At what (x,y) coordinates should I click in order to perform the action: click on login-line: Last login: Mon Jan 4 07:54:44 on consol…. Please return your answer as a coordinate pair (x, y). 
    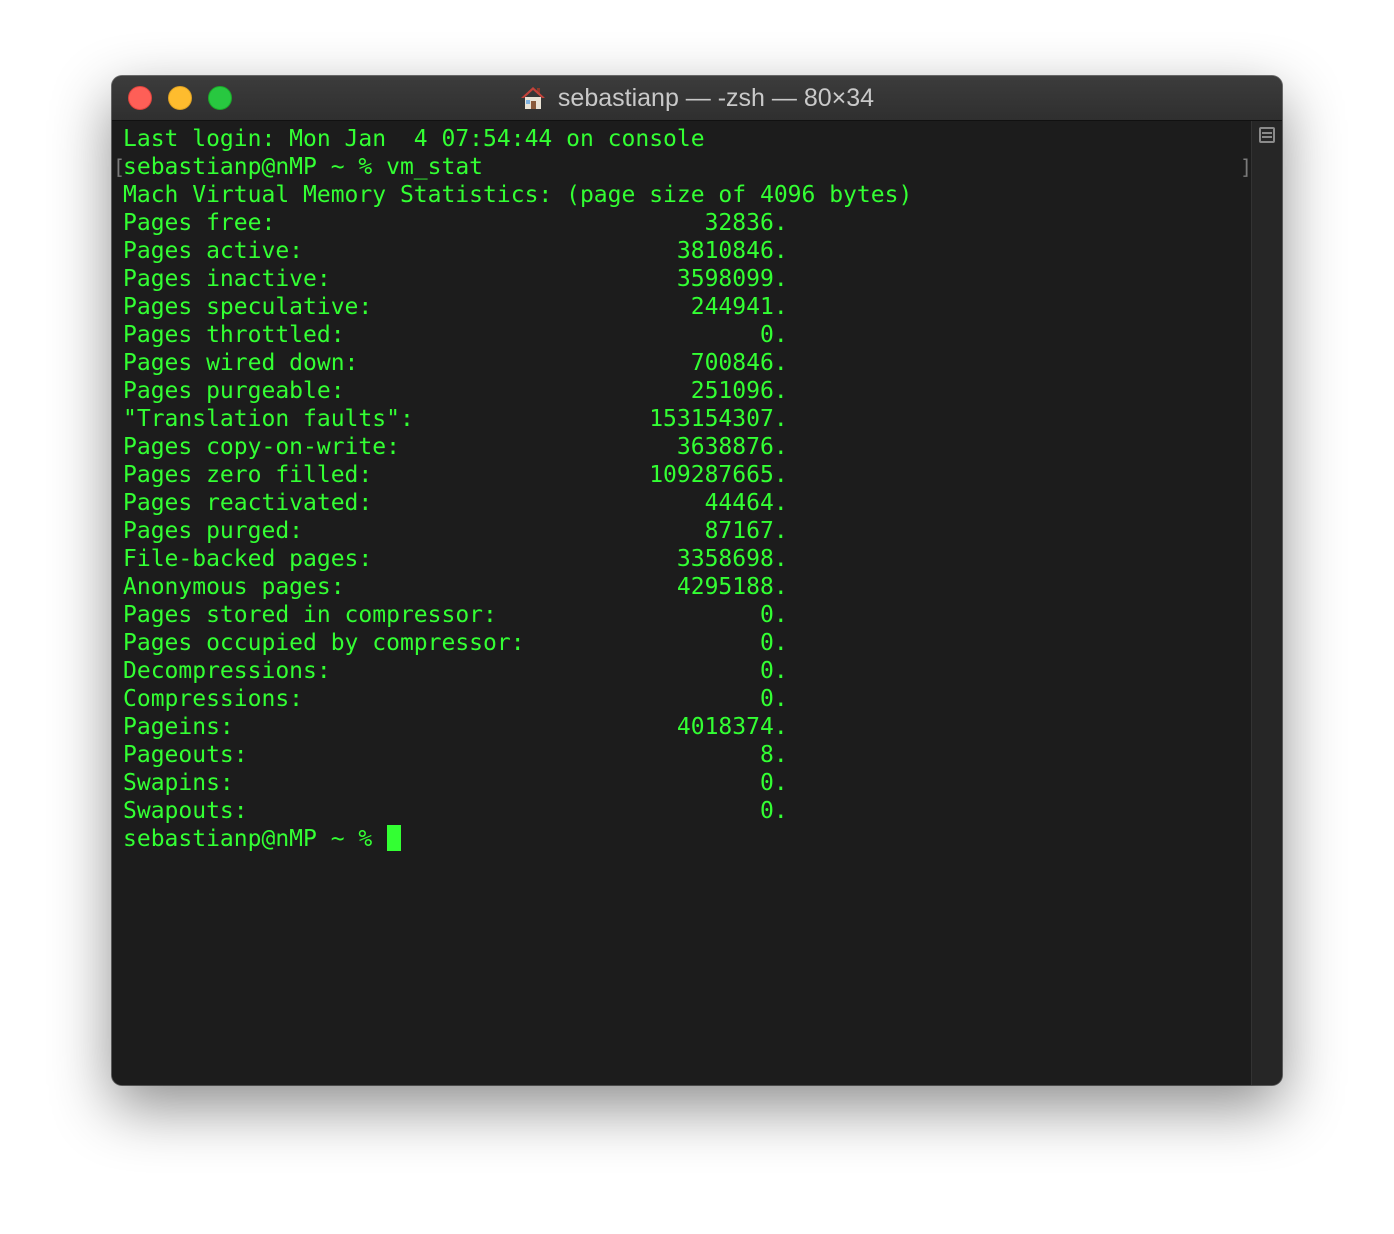
    Looking at the image, I should click on (414, 139).